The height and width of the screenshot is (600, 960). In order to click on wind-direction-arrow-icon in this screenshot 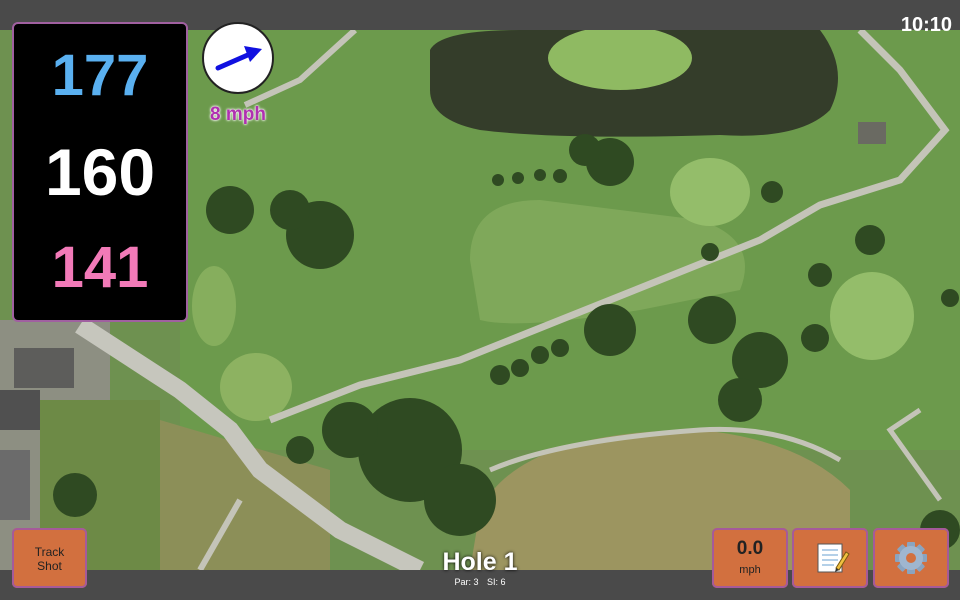, I will do `click(238, 58)`.